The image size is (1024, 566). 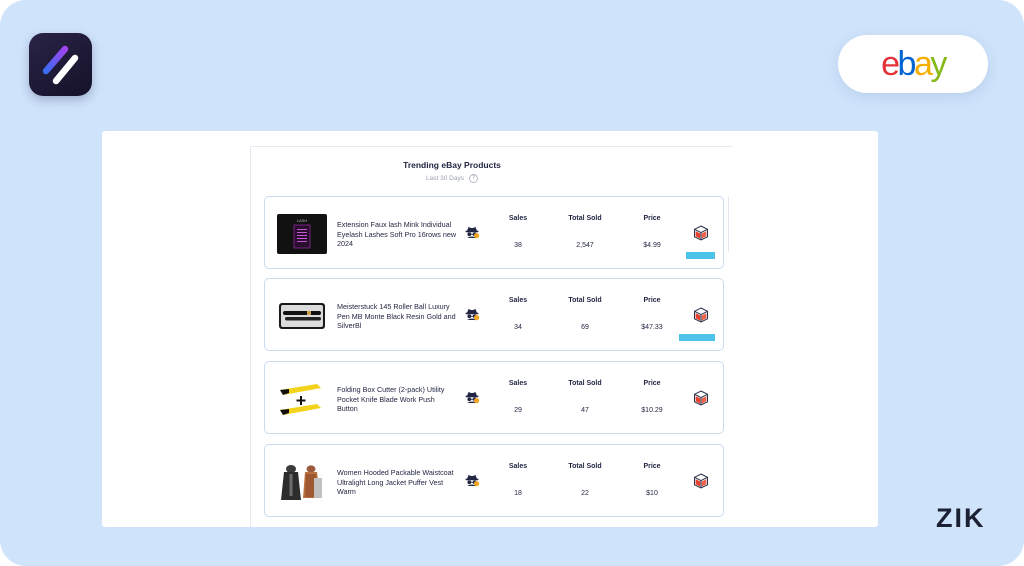 I want to click on zik-watermark: ZIK, so click(x=961, y=518).